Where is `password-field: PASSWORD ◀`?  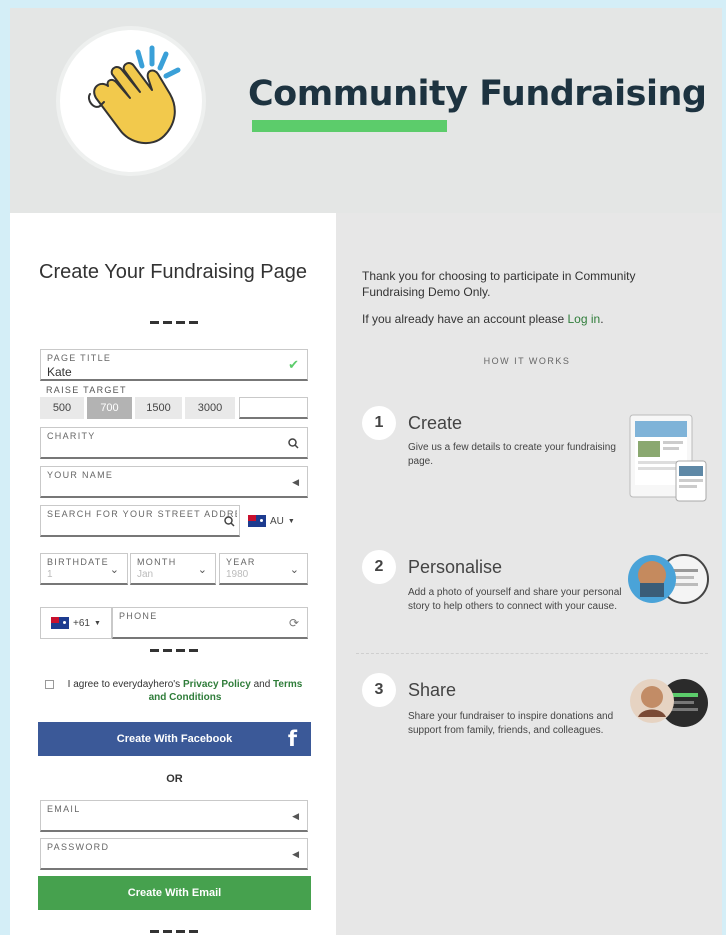 password-field: PASSWORD ◀ is located at coordinates (174, 854).